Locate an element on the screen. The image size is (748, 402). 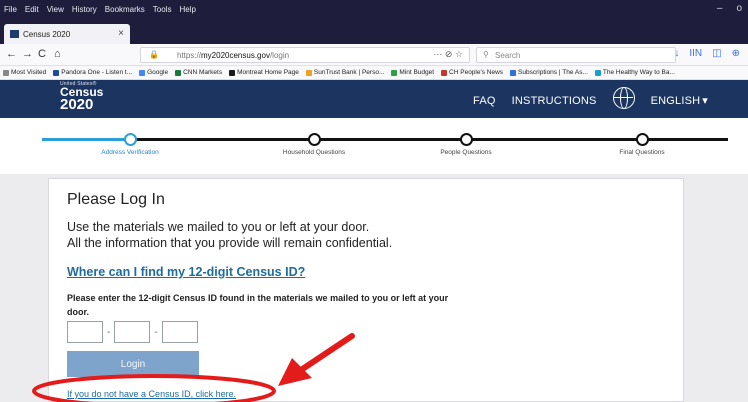
step-node-household is located at coordinates (314, 139).